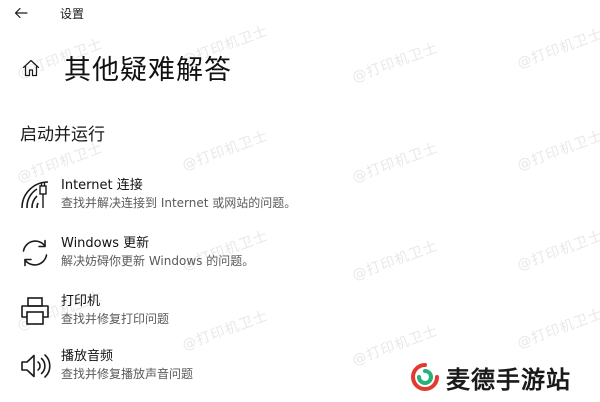 Image resolution: width=600 pixels, height=402 pixels. I want to click on back-arrow-icon, so click(21, 13).